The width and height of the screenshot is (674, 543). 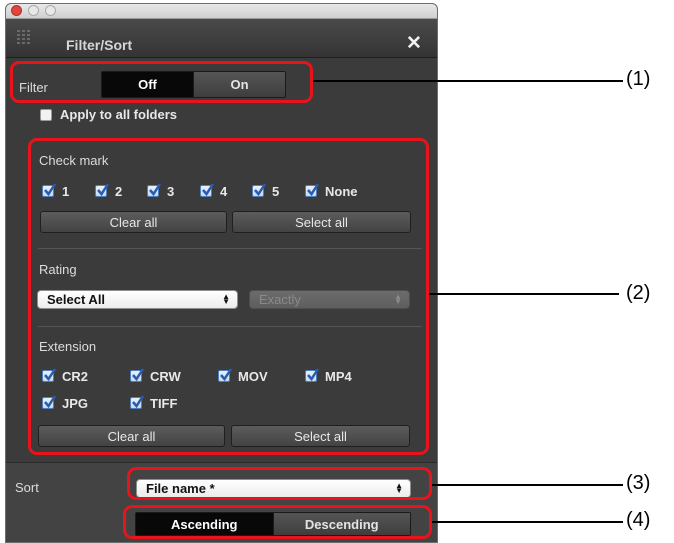 What do you see at coordinates (46, 115) in the screenshot?
I see `apply-all-checkbox` at bounding box center [46, 115].